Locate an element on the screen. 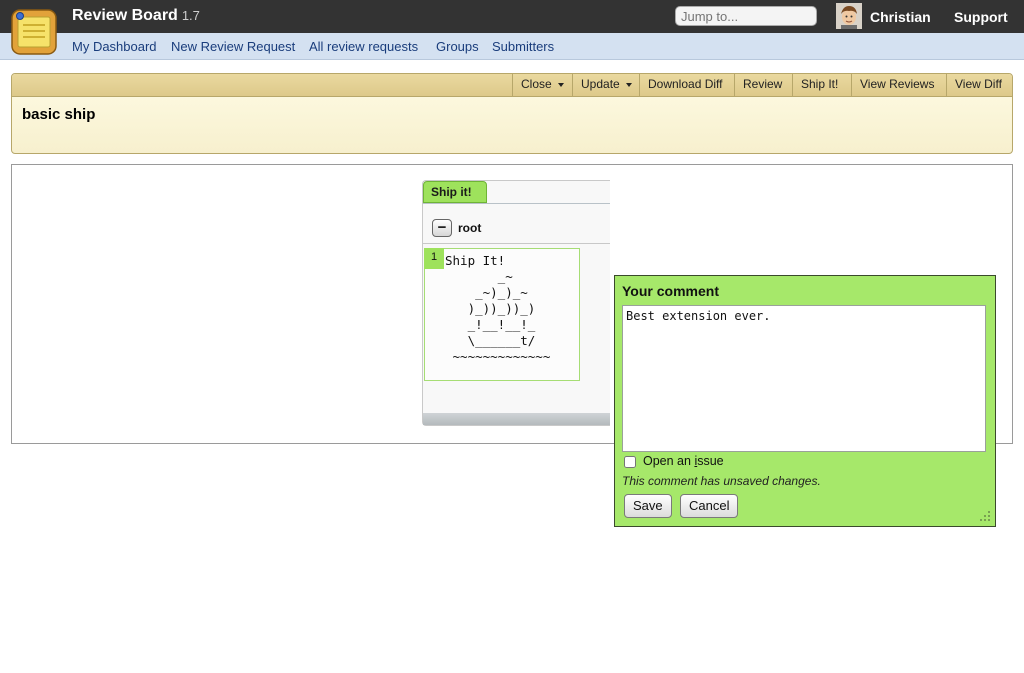 This screenshot has height=673, width=1024. app-version: 1.7 is located at coordinates (190, 15).